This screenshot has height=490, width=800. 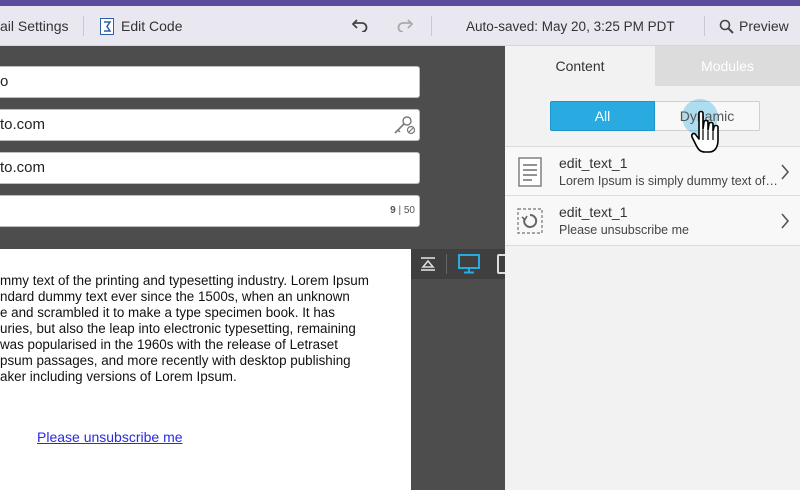 I want to click on reply-to-value: to.com, so click(x=23, y=167).